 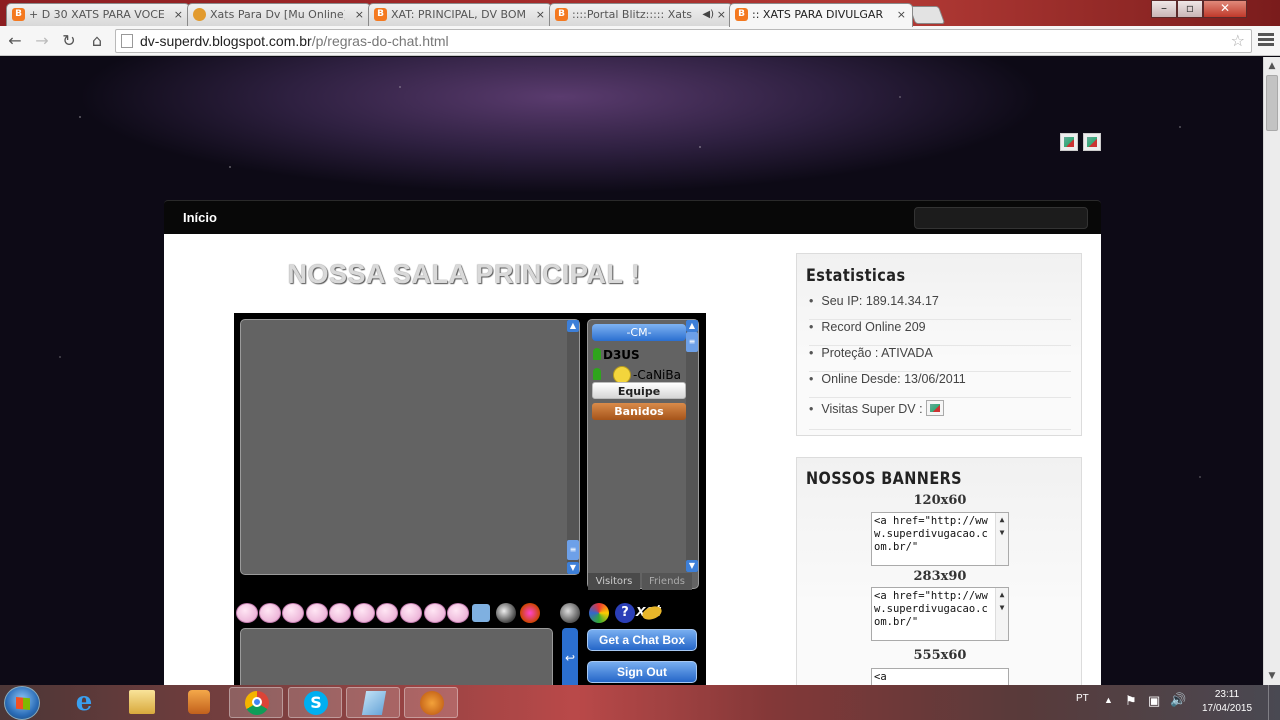 What do you see at coordinates (1154, 701) in the screenshot?
I see `network-icon: ▣` at bounding box center [1154, 701].